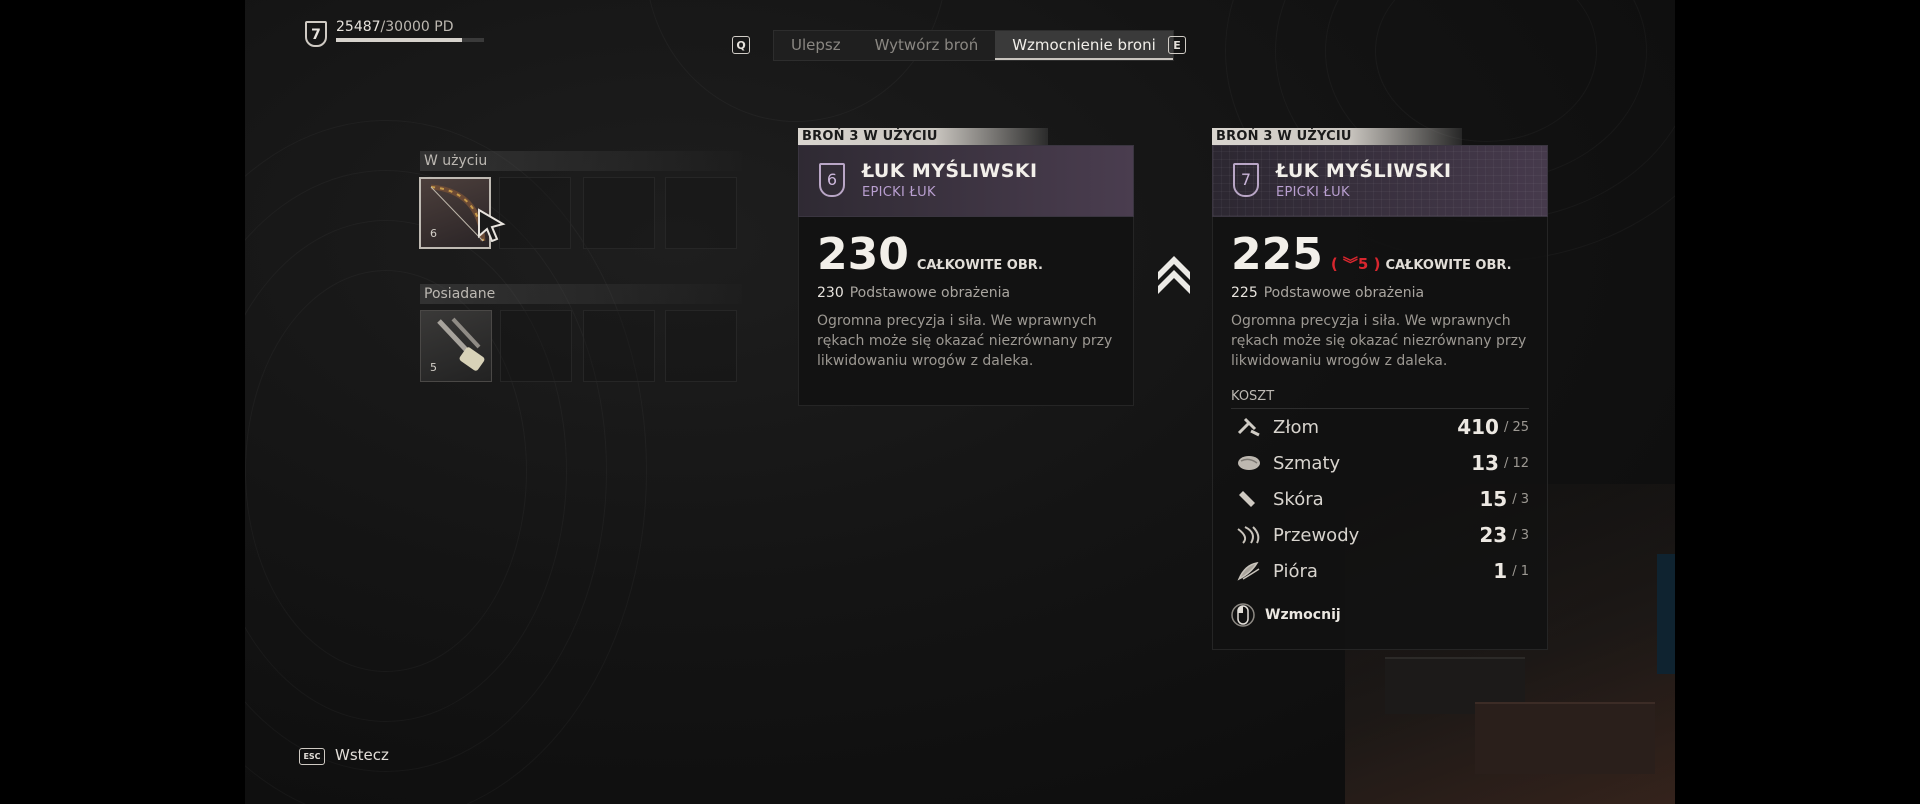  I want to click on resource-name: Przewody, so click(1316, 535).